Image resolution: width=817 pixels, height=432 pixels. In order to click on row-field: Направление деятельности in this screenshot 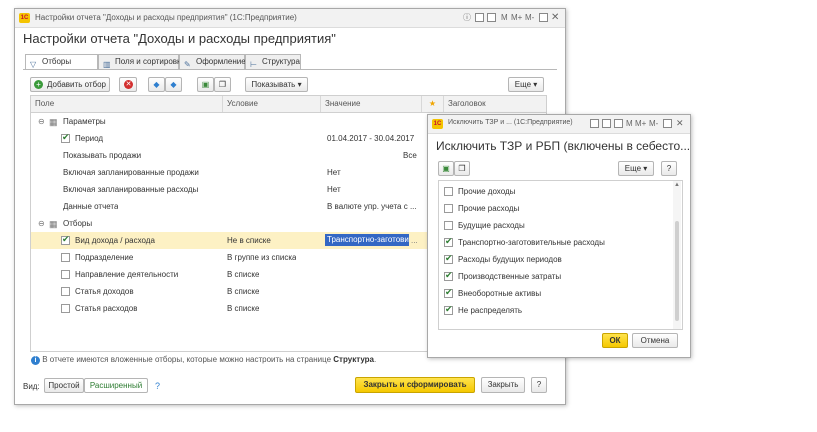, I will do `click(127, 274)`.